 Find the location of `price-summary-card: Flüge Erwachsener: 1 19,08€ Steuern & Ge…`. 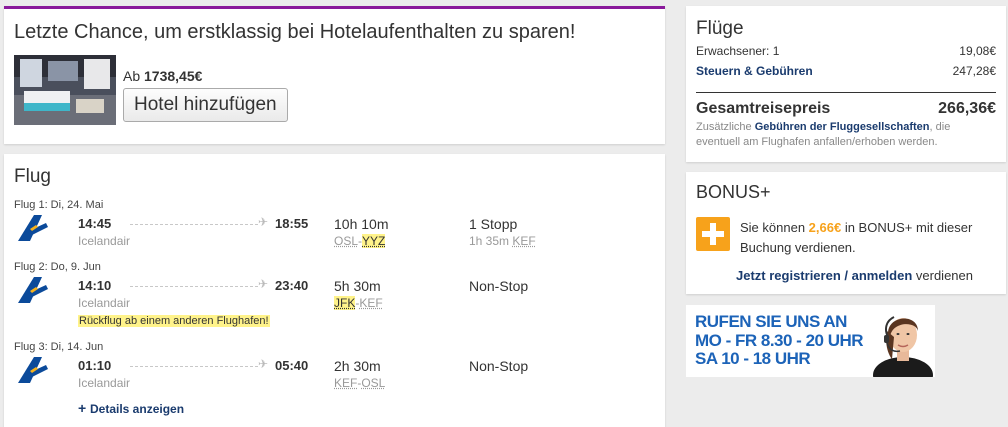

price-summary-card: Flüge Erwachsener: 1 19,08€ Steuern & Ge… is located at coordinates (846, 84).